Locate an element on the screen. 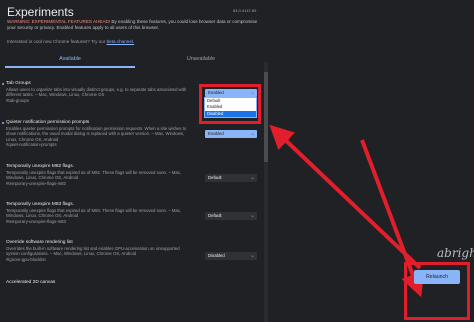  flag-name: Accelerated 2D canvas is located at coordinates (31, 282).